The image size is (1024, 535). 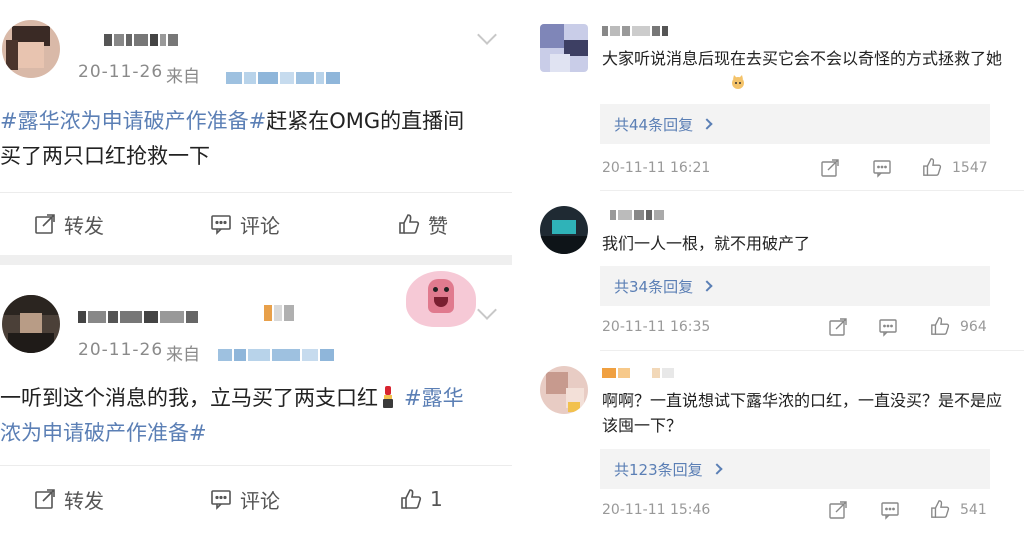 What do you see at coordinates (738, 82) in the screenshot?
I see `cat-emoji-icon` at bounding box center [738, 82].